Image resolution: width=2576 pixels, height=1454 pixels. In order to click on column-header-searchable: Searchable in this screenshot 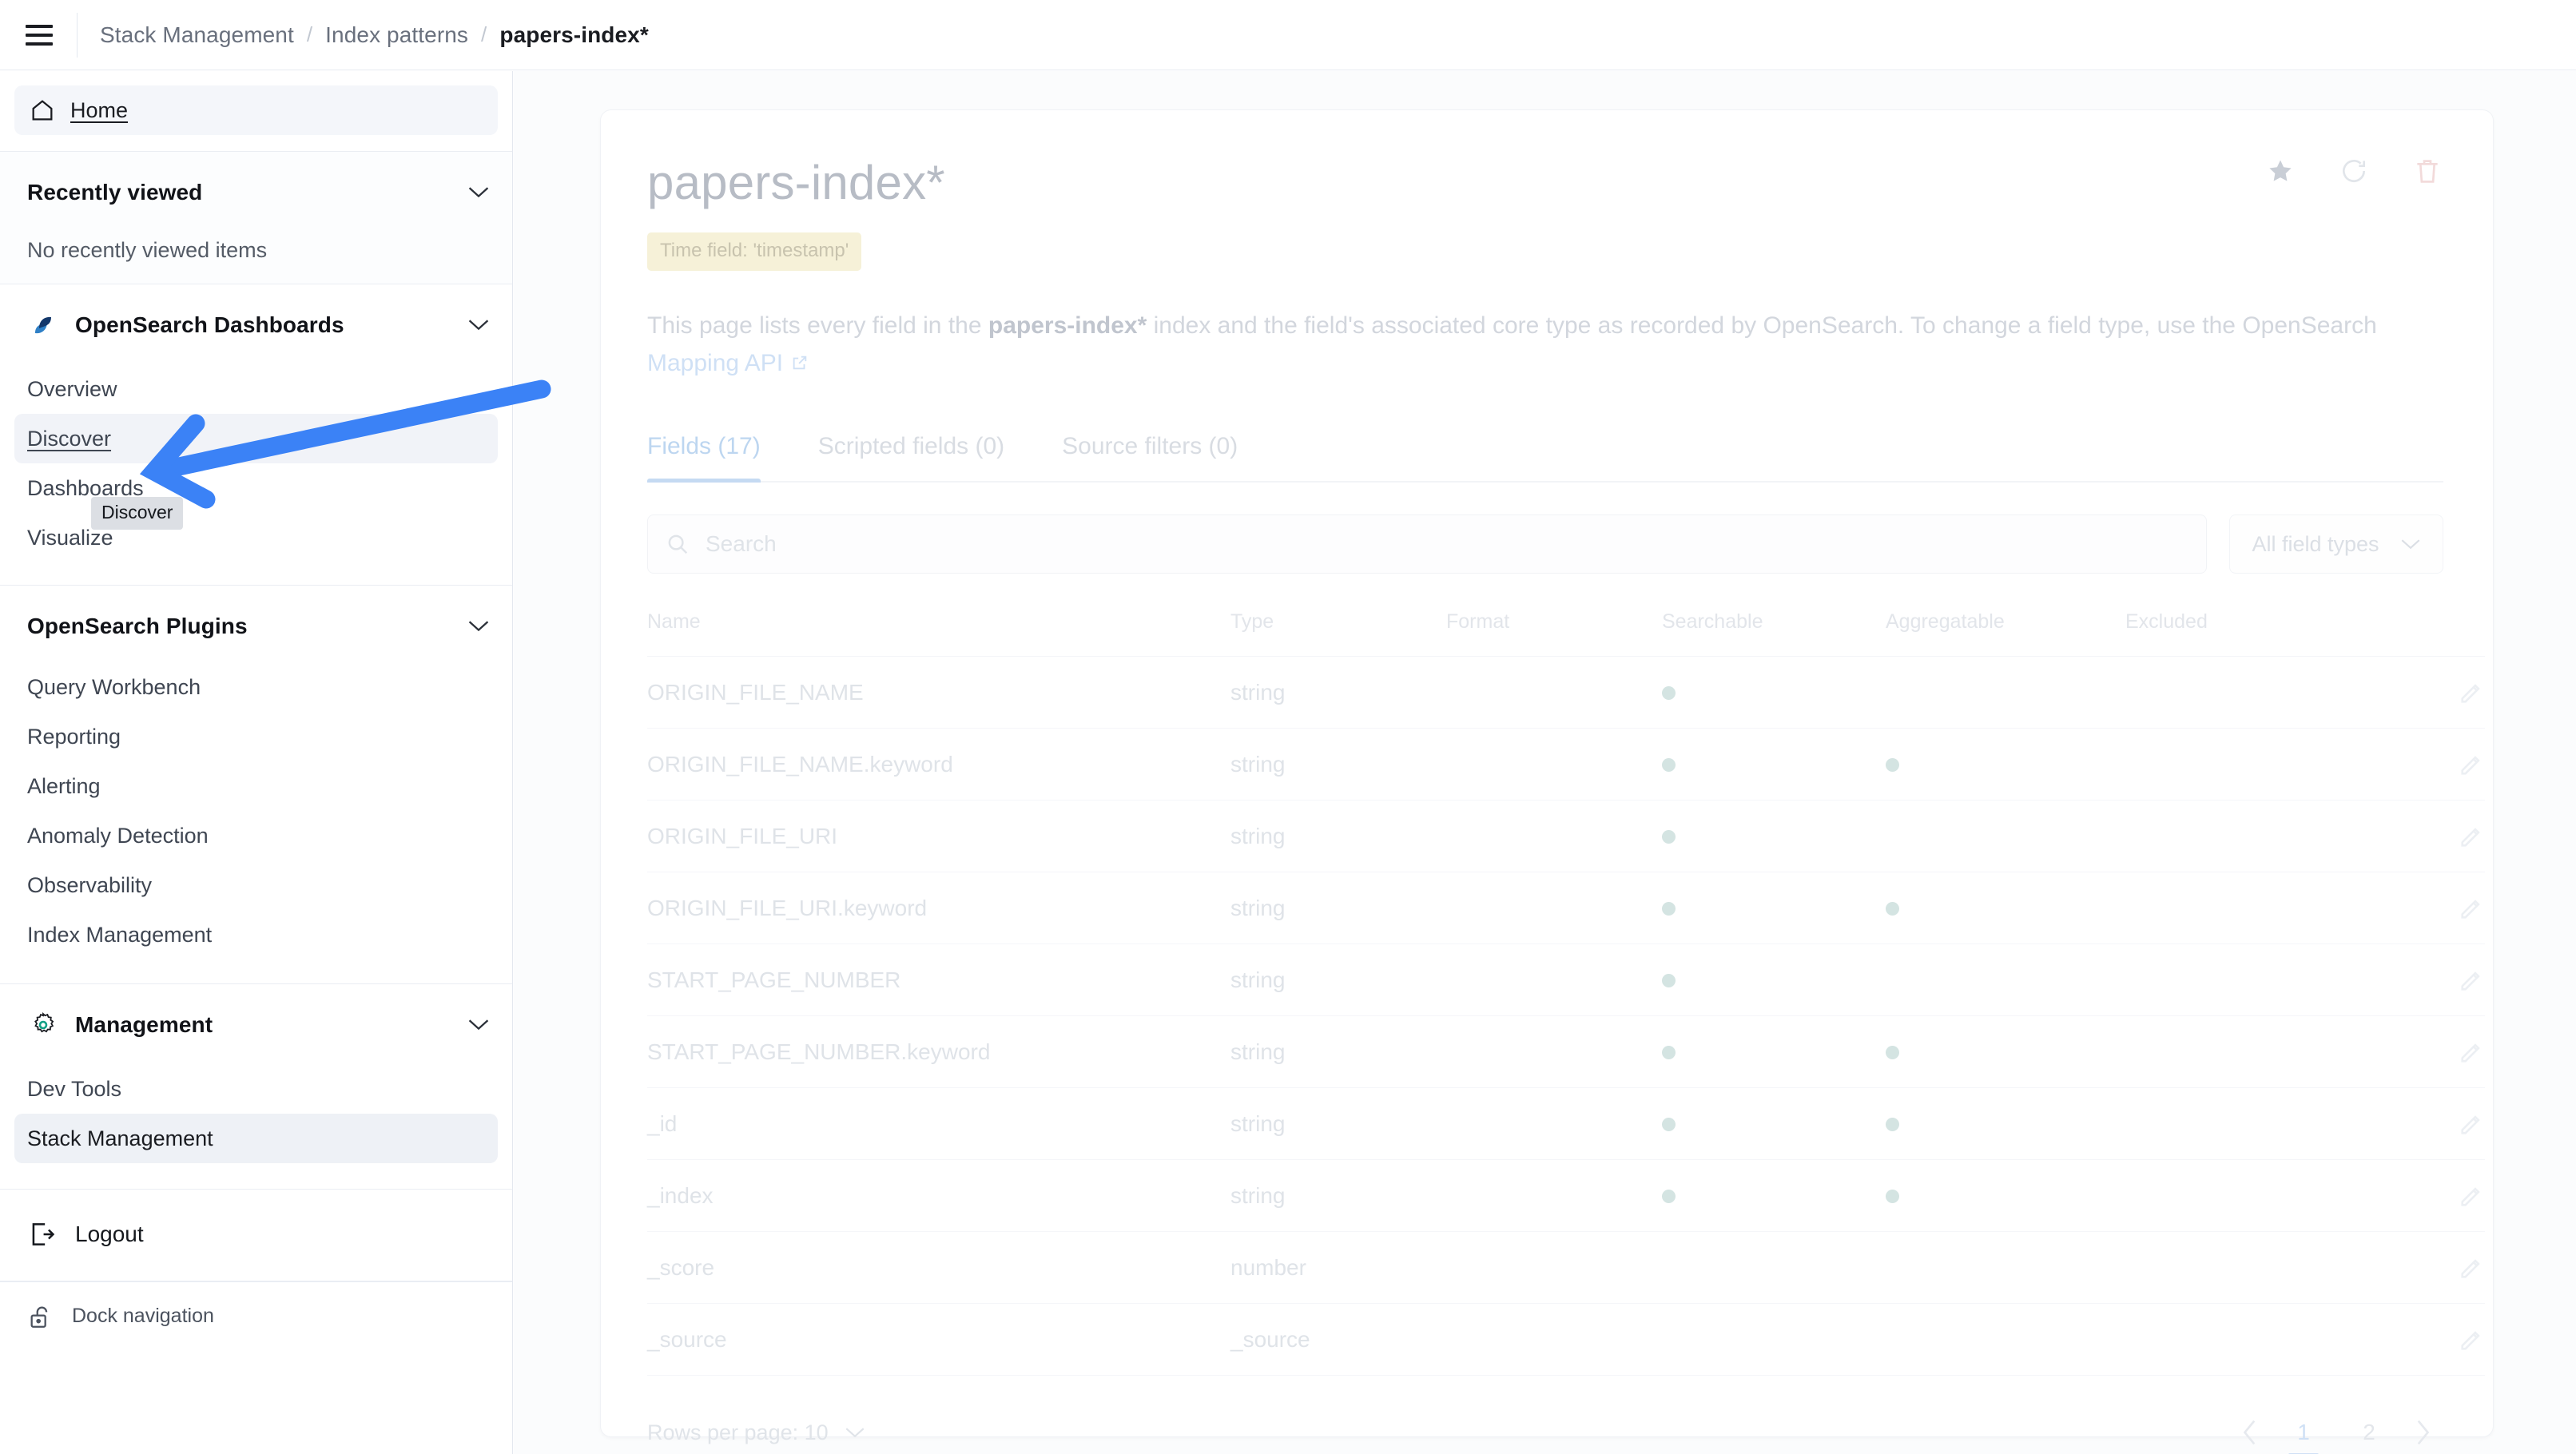, I will do `click(1774, 633)`.